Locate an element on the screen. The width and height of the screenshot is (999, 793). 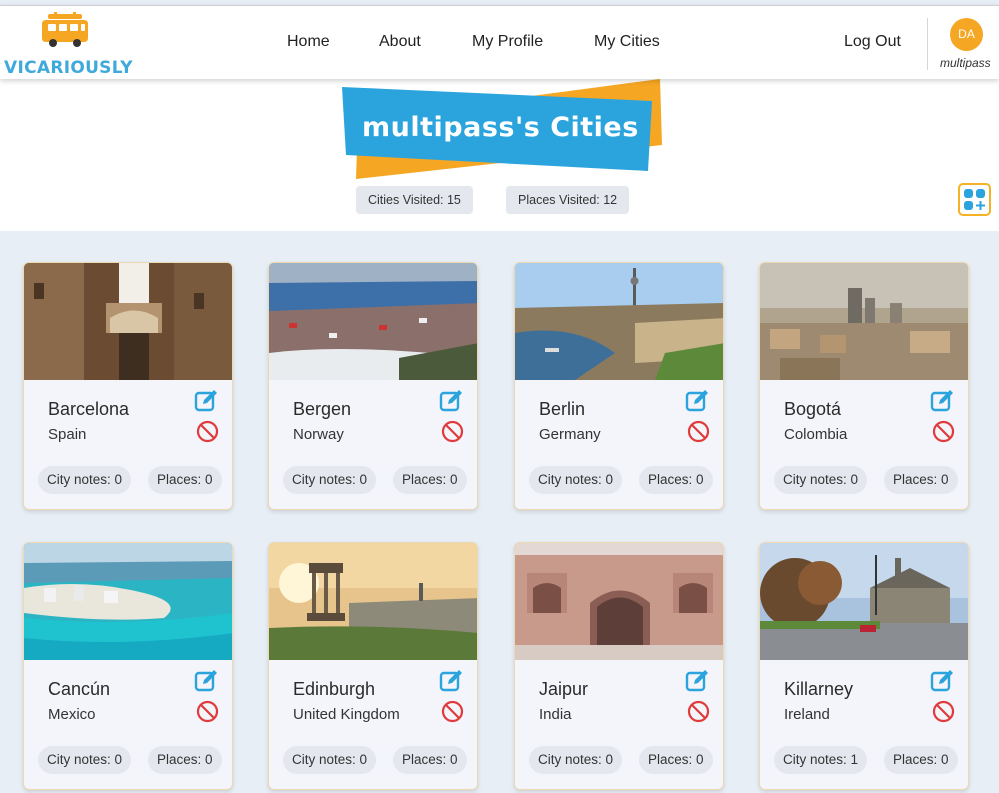
country-name: Germany is located at coordinates (570, 434).